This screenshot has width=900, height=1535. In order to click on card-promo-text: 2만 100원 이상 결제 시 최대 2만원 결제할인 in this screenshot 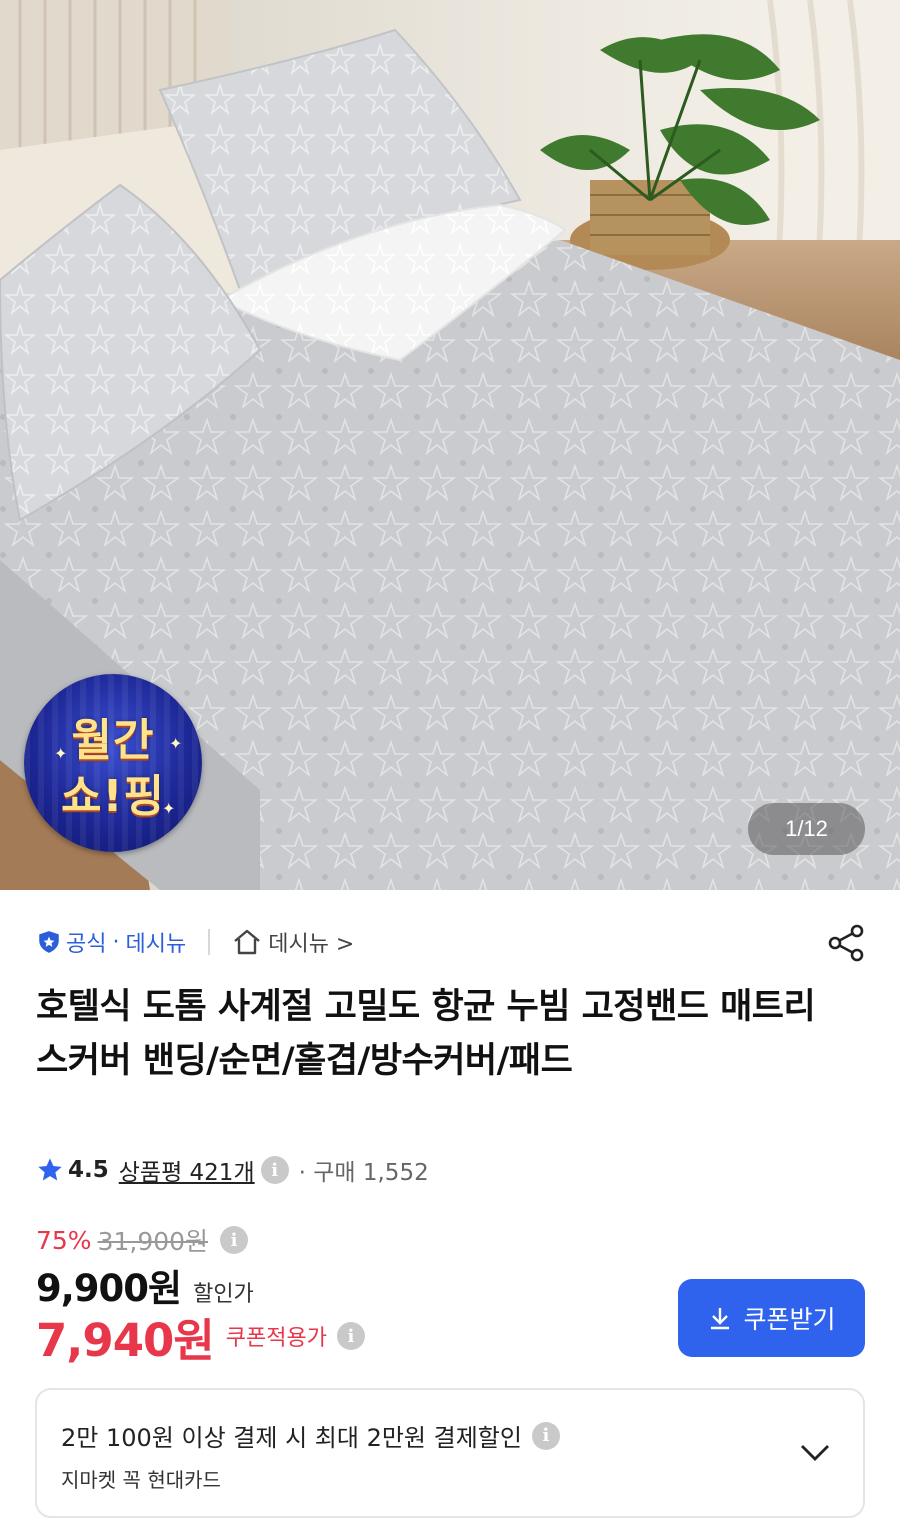, I will do `click(291, 1438)`.